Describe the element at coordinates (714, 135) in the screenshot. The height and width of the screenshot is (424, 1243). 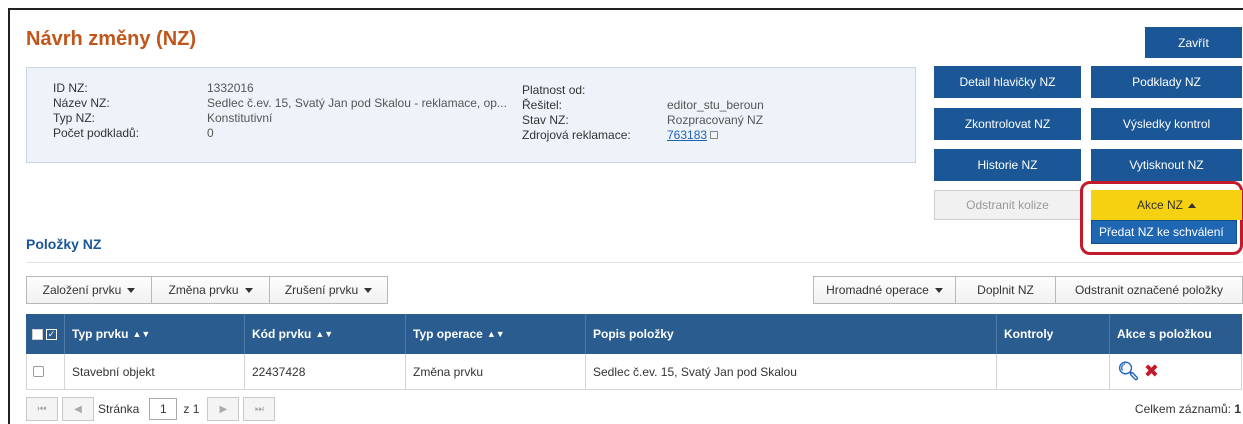
I see `external-link-icon` at that location.